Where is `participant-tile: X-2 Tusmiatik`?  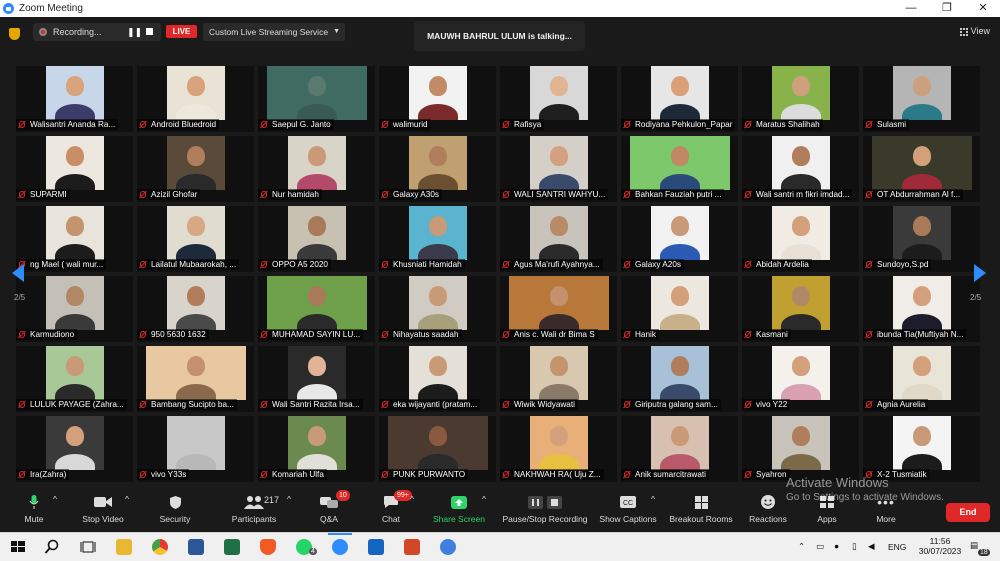 participant-tile: X-2 Tusmiatik is located at coordinates (921, 449).